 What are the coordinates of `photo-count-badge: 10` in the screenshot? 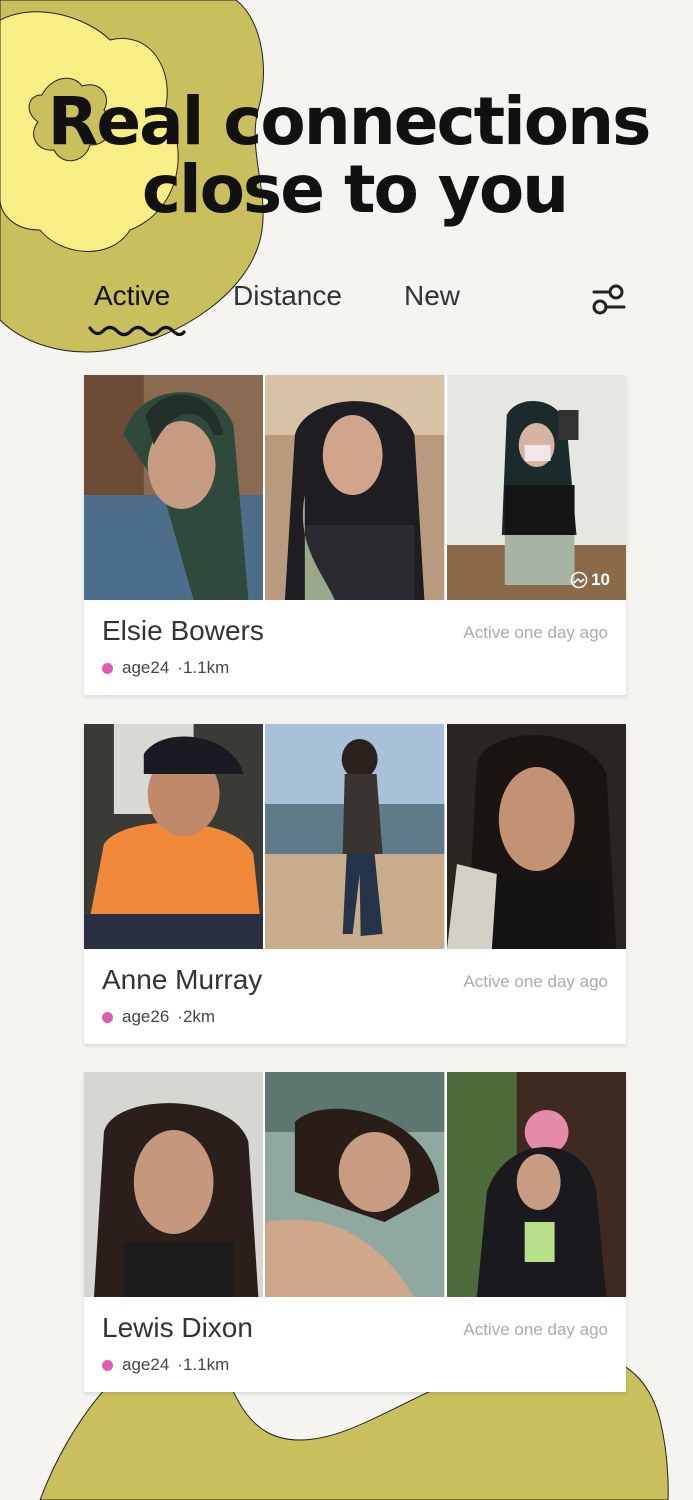 It's located at (590, 580).